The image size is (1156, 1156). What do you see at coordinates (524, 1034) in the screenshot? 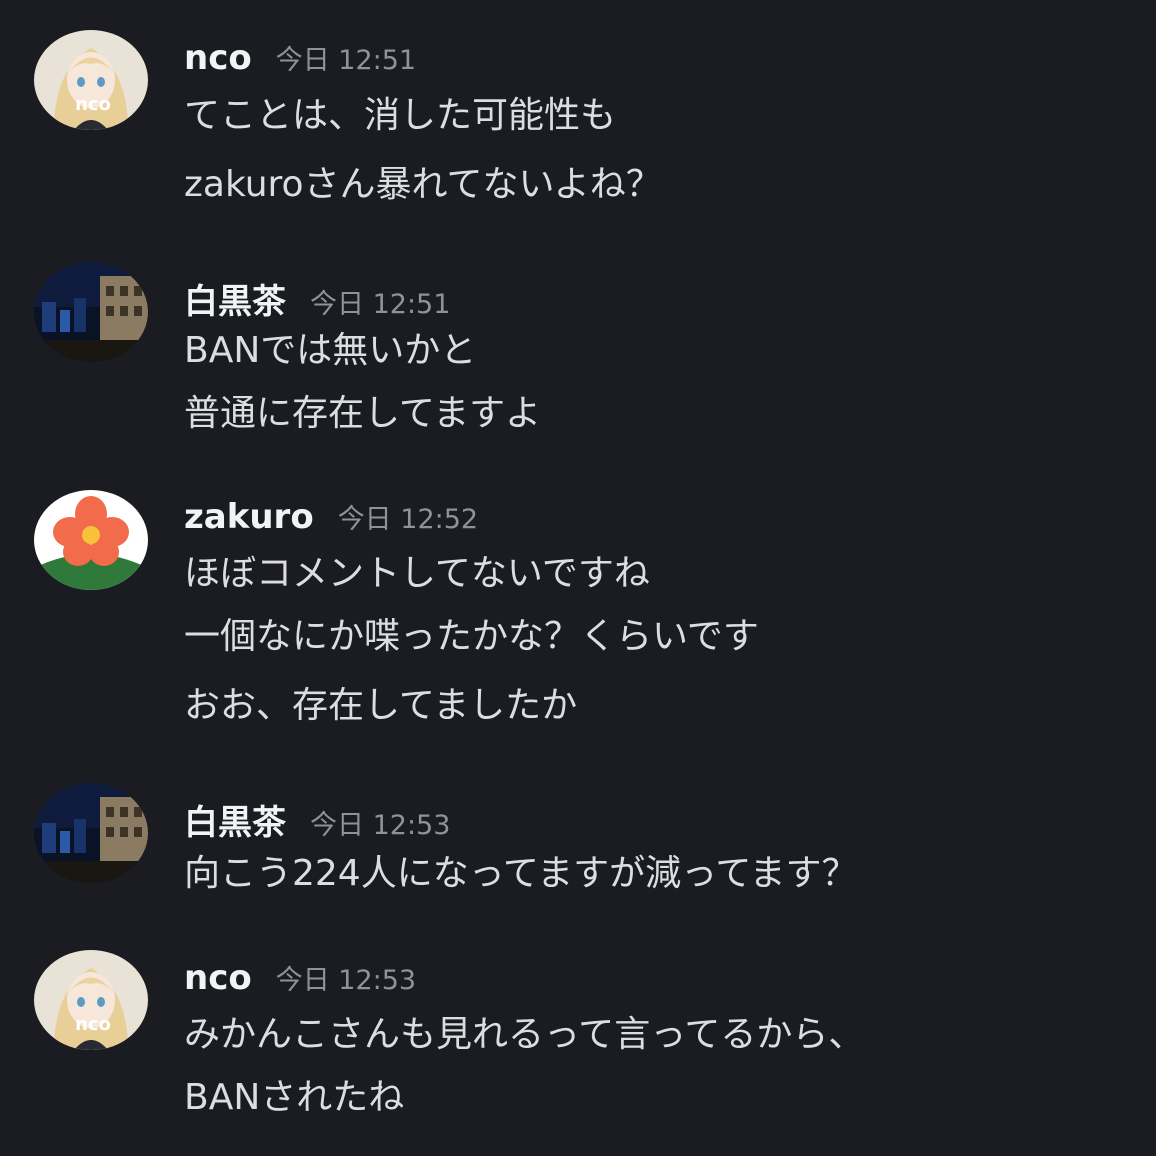
I see `message-text: みかんこさんも見れるって言ってるから、` at bounding box center [524, 1034].